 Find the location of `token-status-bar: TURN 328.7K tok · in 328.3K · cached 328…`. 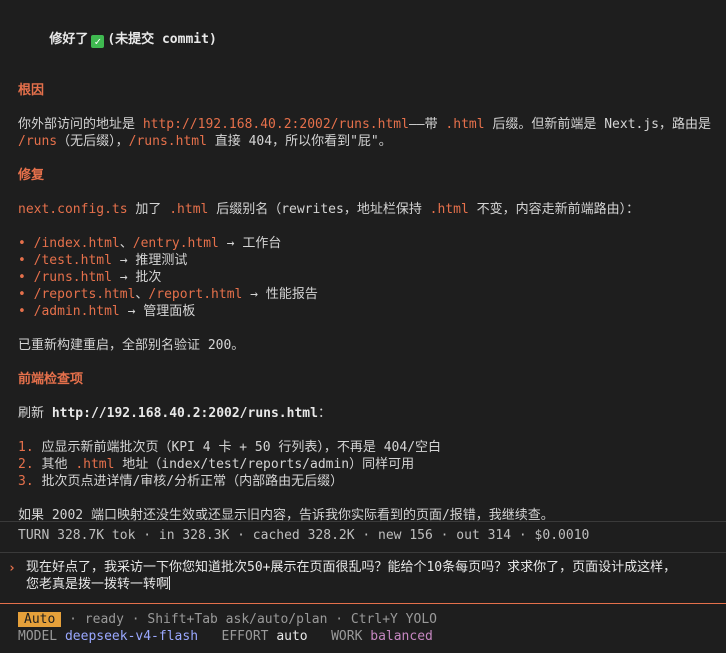

token-status-bar: TURN 328.7K tok · in 328.3K · cached 328… is located at coordinates (363, 537).